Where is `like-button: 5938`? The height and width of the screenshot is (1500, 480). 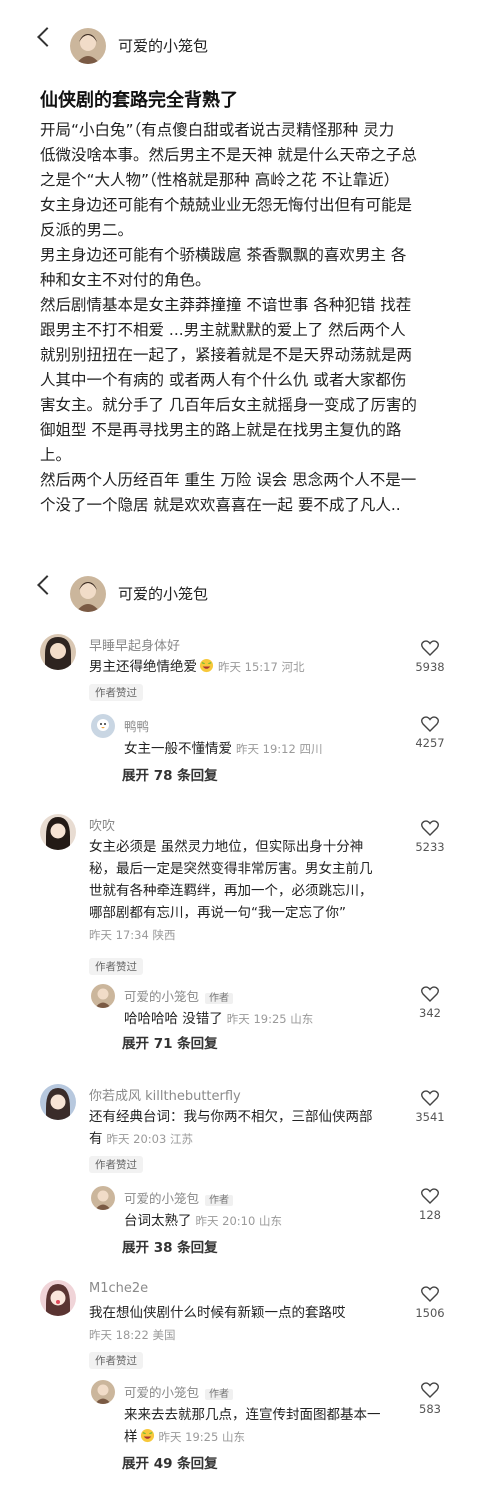 like-button: 5938 is located at coordinates (430, 657).